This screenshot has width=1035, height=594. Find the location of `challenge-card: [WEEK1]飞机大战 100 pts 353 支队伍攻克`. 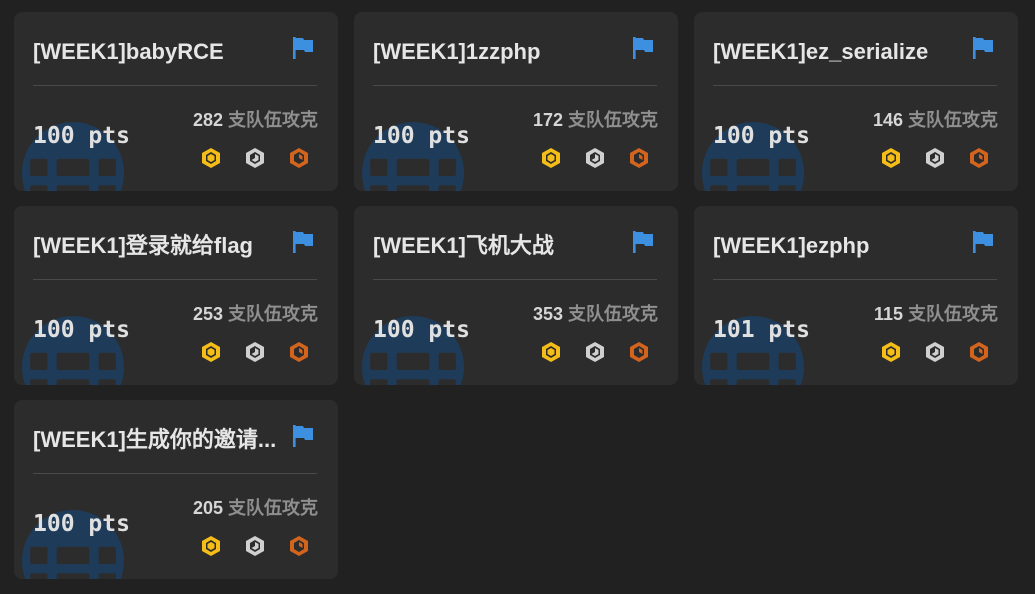

challenge-card: [WEEK1]飞机大战 100 pts 353 支队伍攻克 is located at coordinates (516, 295).